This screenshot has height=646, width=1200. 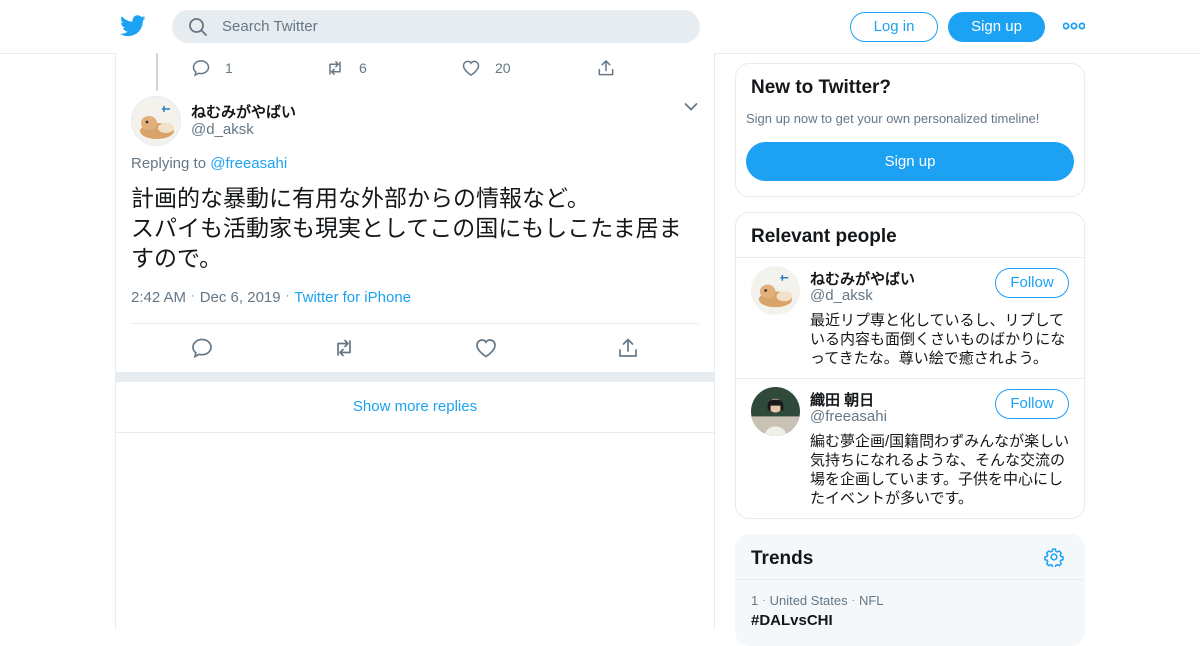 What do you see at coordinates (363, 68) in the screenshot?
I see `retweet-count: 6` at bounding box center [363, 68].